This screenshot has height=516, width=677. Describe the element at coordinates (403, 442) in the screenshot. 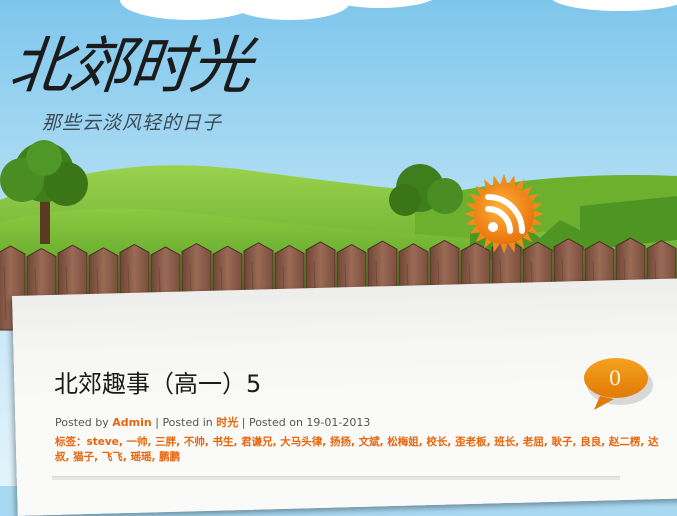

I see `tag-link: 松梅姐` at that location.